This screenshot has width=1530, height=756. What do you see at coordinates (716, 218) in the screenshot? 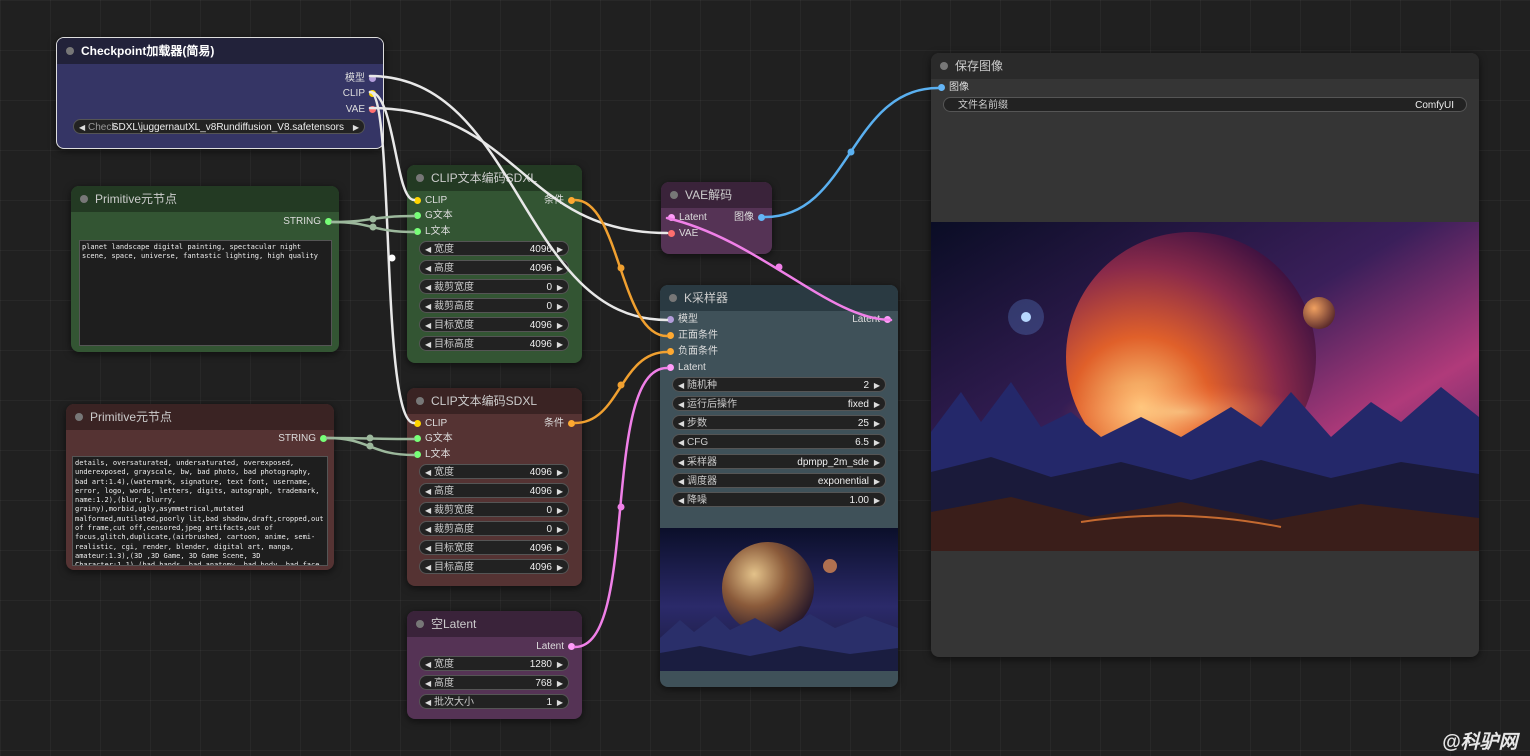
I see `vae-decode-node: VAE解码 Latent VAE 图像` at bounding box center [716, 218].